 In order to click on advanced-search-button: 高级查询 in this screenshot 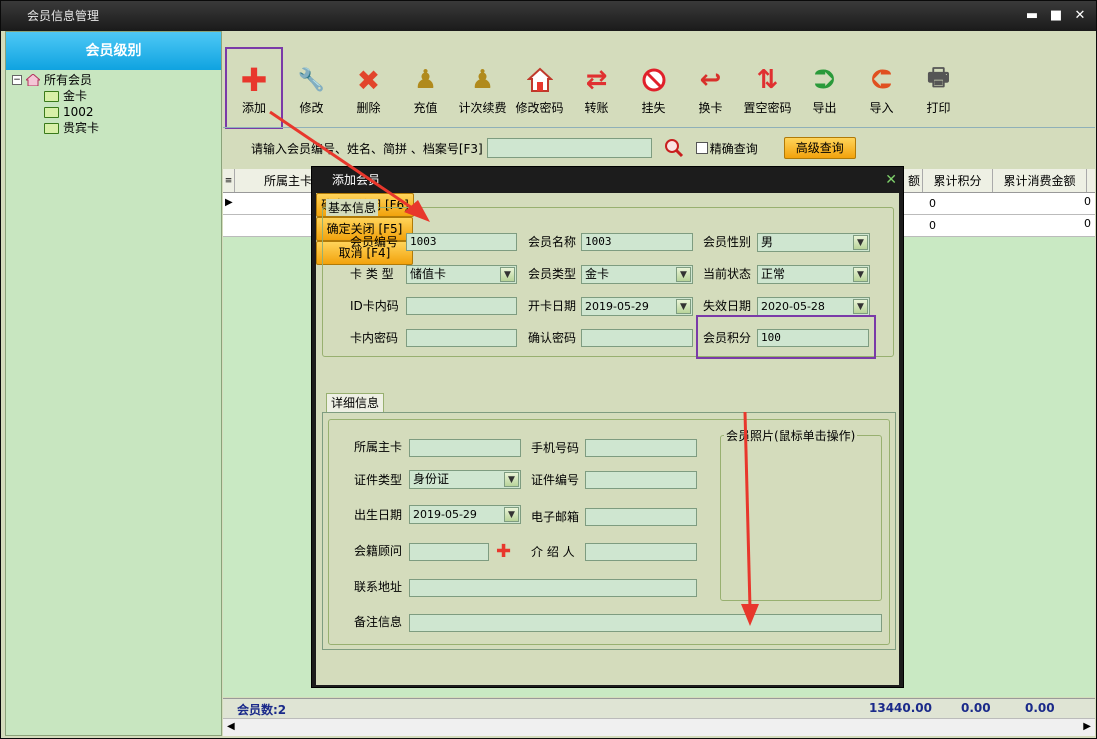, I will do `click(819, 148)`.